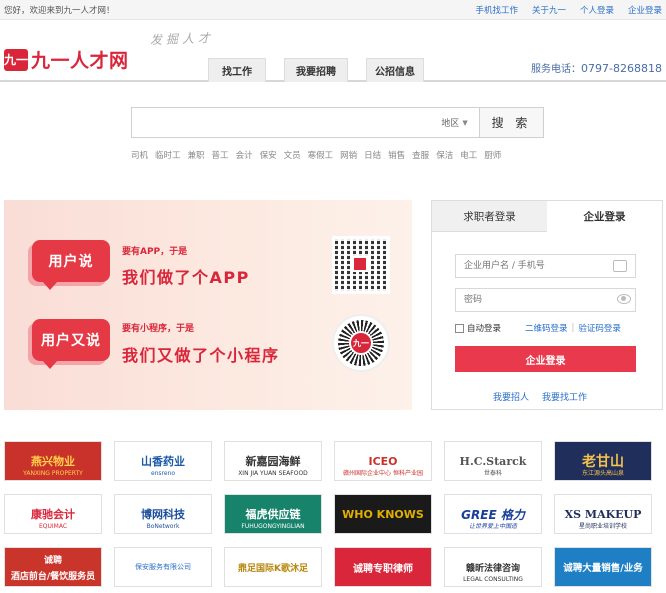  What do you see at coordinates (604, 216) in the screenshot?
I see `tab-company-login: 企业登录` at bounding box center [604, 216].